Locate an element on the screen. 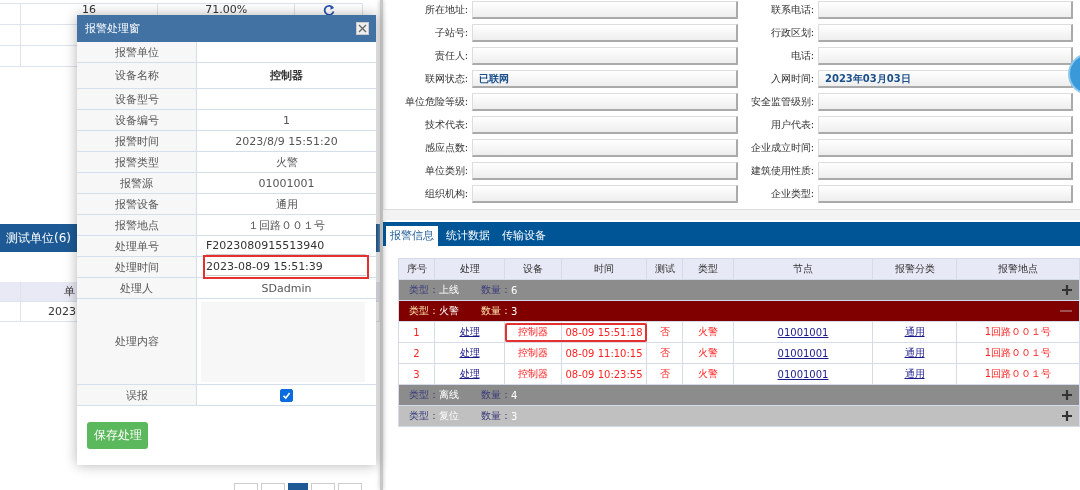 This screenshot has width=1080, height=490. field-label: 处理时间 is located at coordinates (137, 267).